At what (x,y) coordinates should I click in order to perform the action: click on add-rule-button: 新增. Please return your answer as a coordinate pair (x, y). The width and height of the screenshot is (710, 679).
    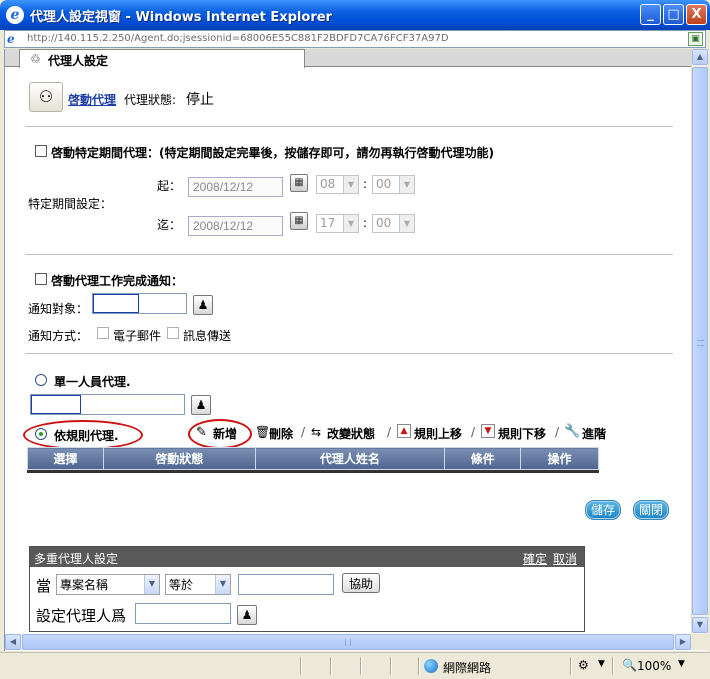
    Looking at the image, I should click on (225, 433).